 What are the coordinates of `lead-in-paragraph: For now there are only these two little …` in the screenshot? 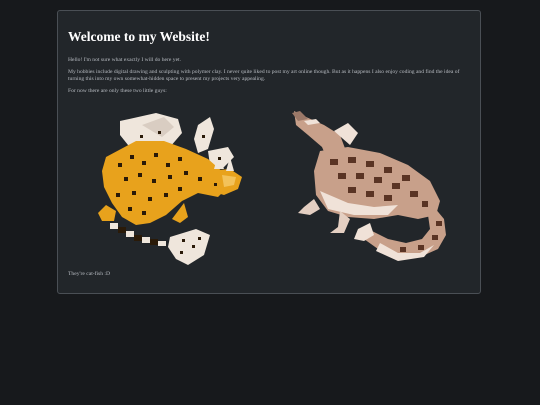 It's located at (117, 91).